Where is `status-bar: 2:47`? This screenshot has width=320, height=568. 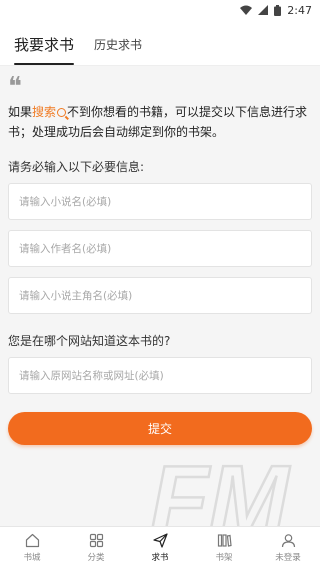 status-bar: 2:47 is located at coordinates (160, 10).